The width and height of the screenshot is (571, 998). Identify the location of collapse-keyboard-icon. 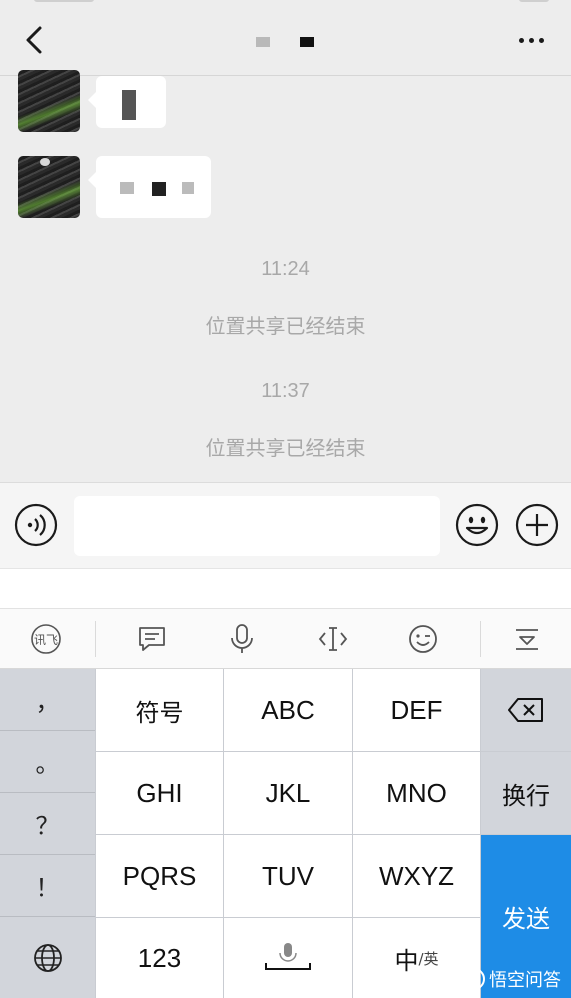
(527, 639).